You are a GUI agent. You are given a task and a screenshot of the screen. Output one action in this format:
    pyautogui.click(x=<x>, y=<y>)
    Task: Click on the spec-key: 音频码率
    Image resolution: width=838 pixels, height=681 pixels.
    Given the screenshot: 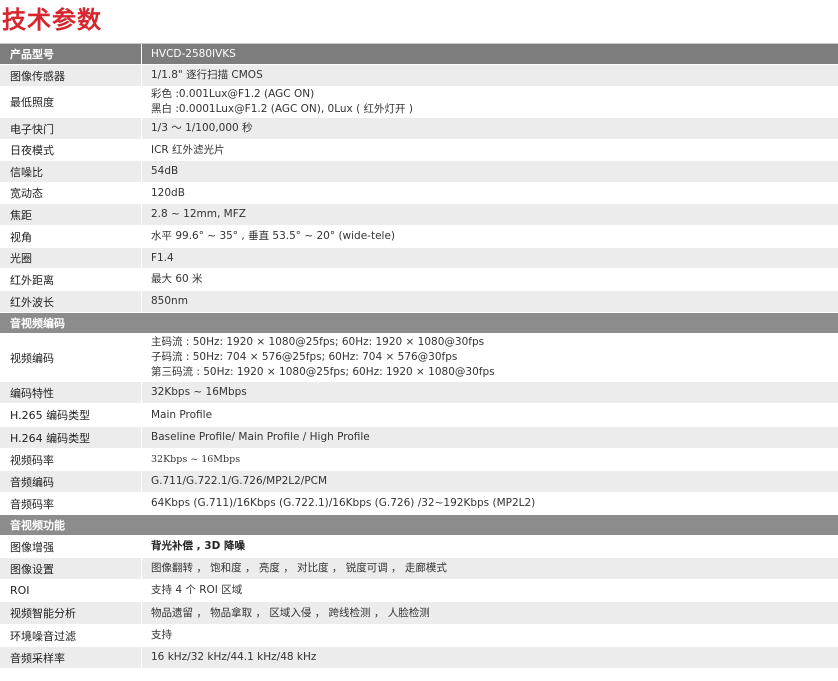 What is the action you would take?
    pyautogui.click(x=71, y=503)
    